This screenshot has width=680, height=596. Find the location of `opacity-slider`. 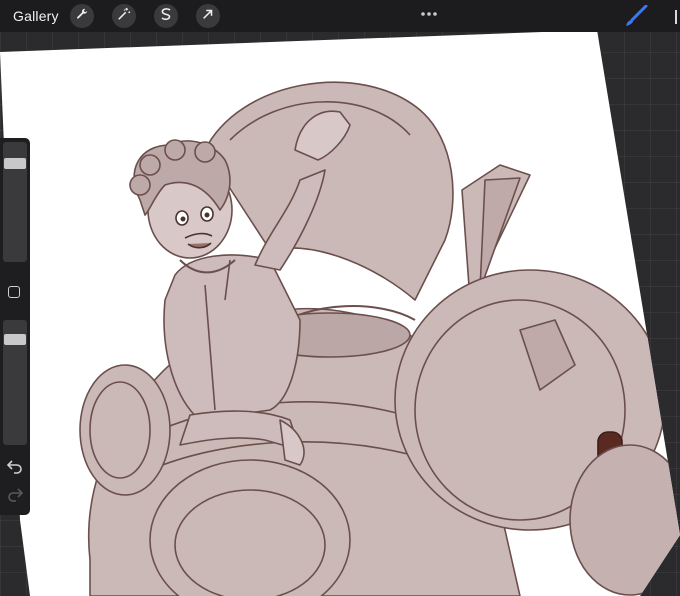

opacity-slider is located at coordinates (15, 382).